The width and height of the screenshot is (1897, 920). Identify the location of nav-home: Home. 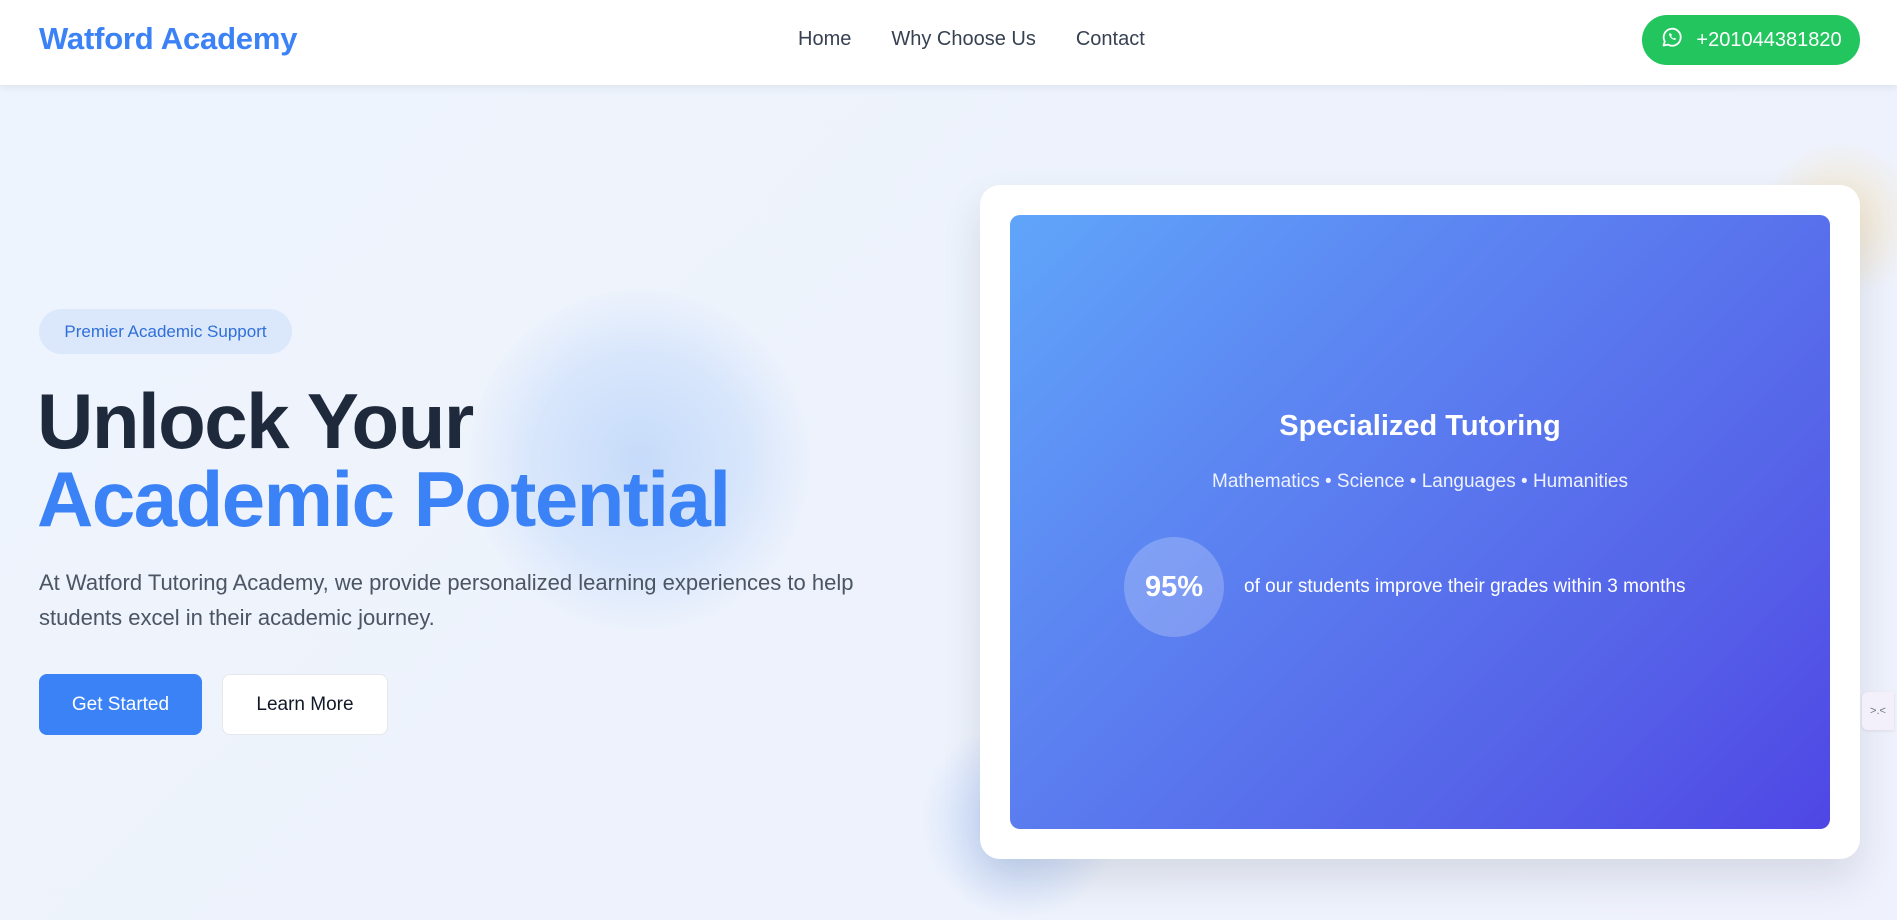
(824, 39).